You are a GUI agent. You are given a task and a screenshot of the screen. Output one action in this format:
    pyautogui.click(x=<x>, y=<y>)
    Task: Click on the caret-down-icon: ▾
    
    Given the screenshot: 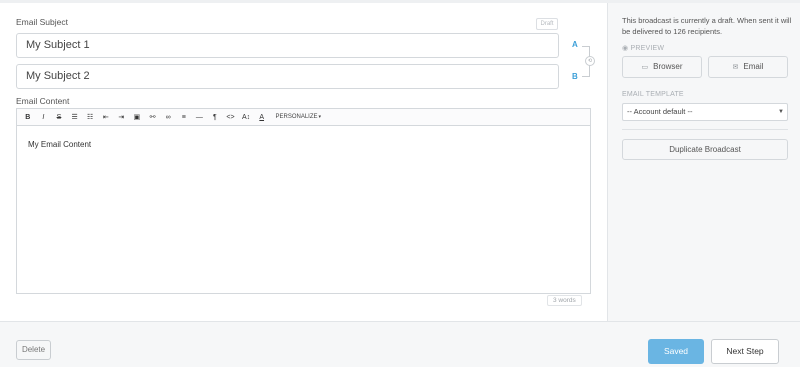 What is the action you would take?
    pyautogui.click(x=320, y=116)
    